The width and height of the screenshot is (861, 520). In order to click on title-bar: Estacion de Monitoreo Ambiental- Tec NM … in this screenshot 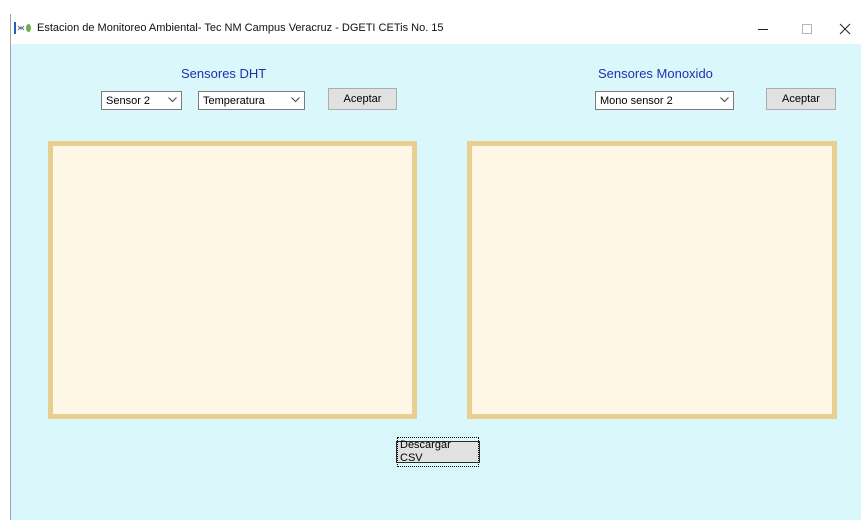, I will do `click(436, 29)`.